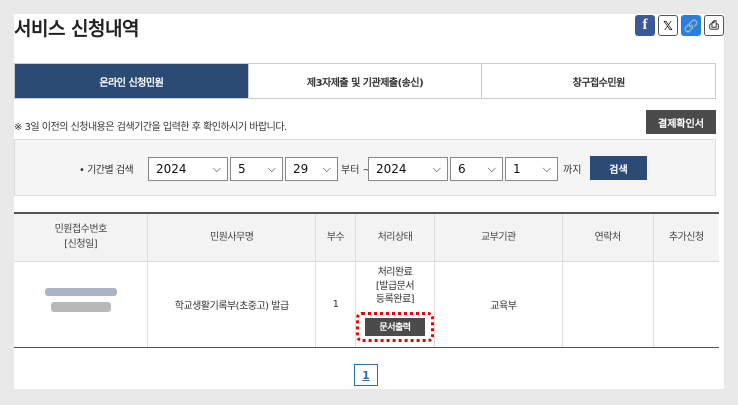 The width and height of the screenshot is (738, 405). I want to click on print-document-button: 문서출력, so click(394, 326).